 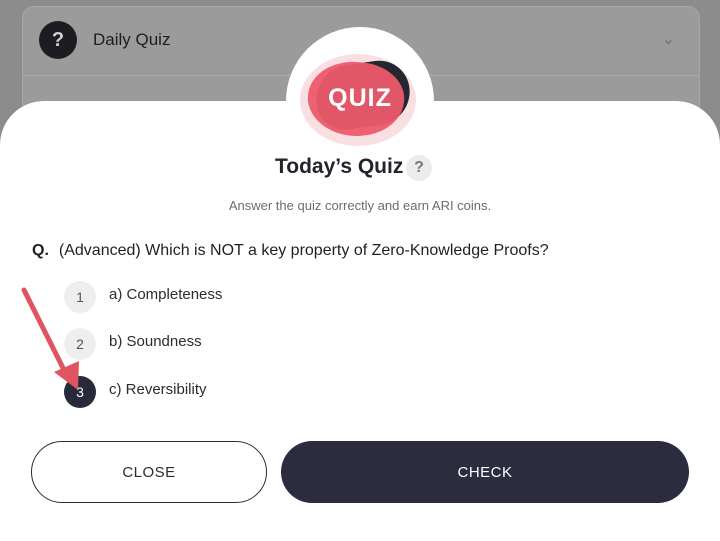 I want to click on check-button: CHECK, so click(x=485, y=472).